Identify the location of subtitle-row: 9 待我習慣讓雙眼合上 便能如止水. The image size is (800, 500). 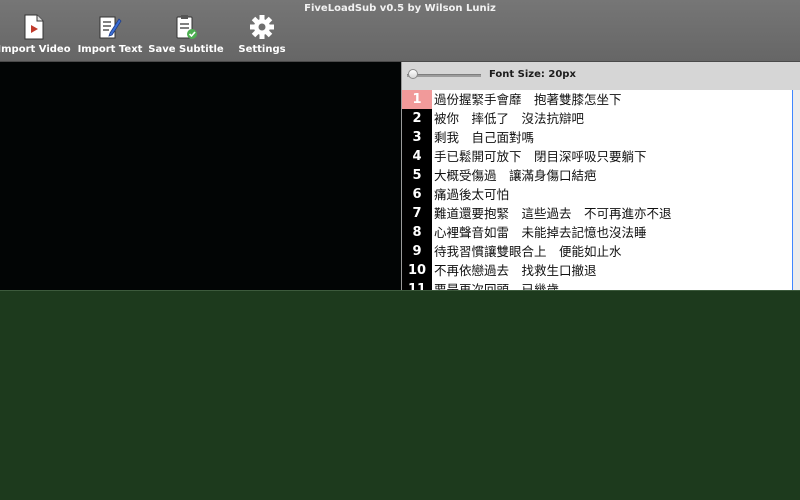
(597, 251).